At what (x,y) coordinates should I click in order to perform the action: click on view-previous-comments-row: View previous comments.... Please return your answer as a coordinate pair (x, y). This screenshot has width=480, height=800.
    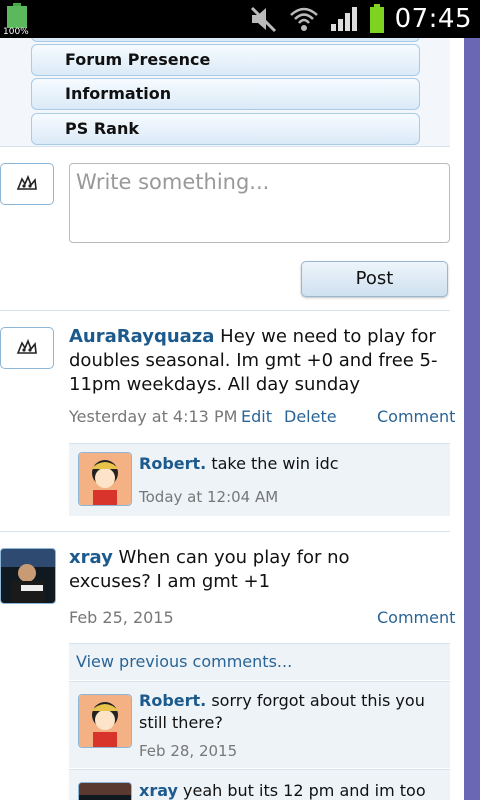
    Looking at the image, I should click on (259, 661).